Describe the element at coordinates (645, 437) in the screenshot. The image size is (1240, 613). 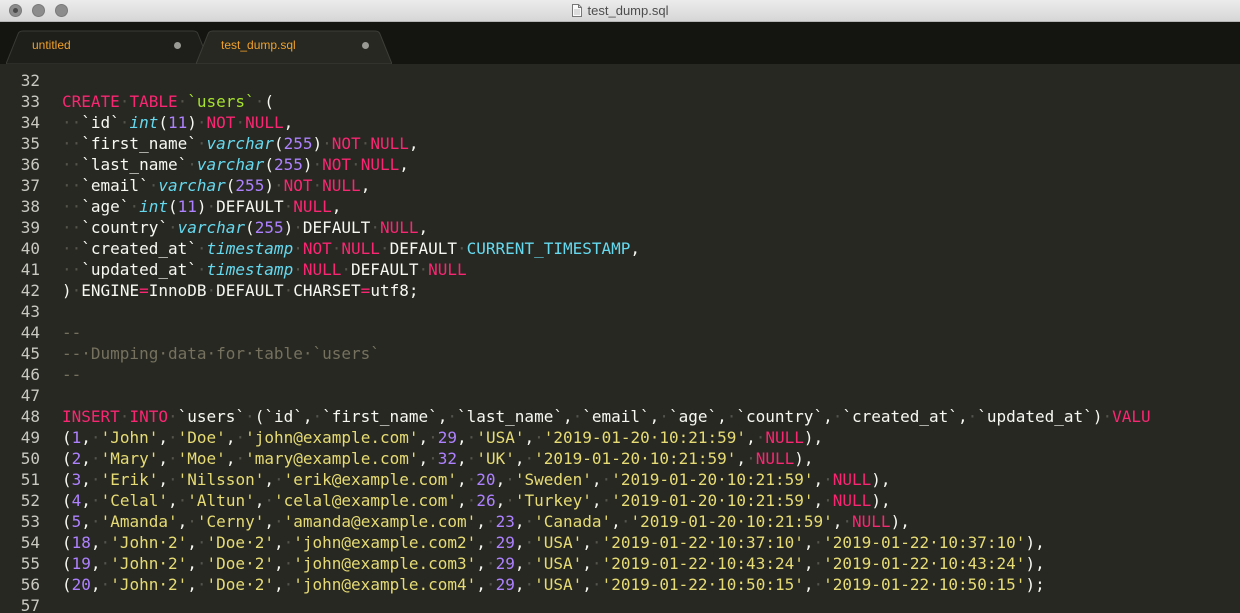
I see `string-token: '2019-01-20·10:21:59'` at that location.